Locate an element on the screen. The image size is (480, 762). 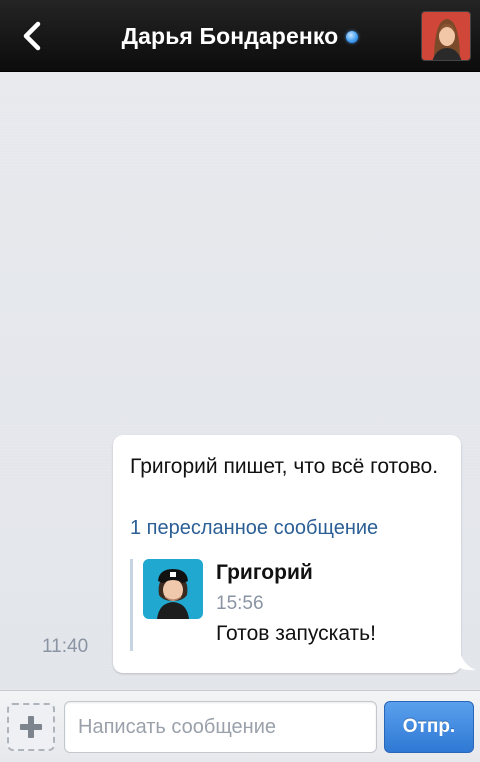
forwarded-author-avatar-image is located at coordinates (173, 589).